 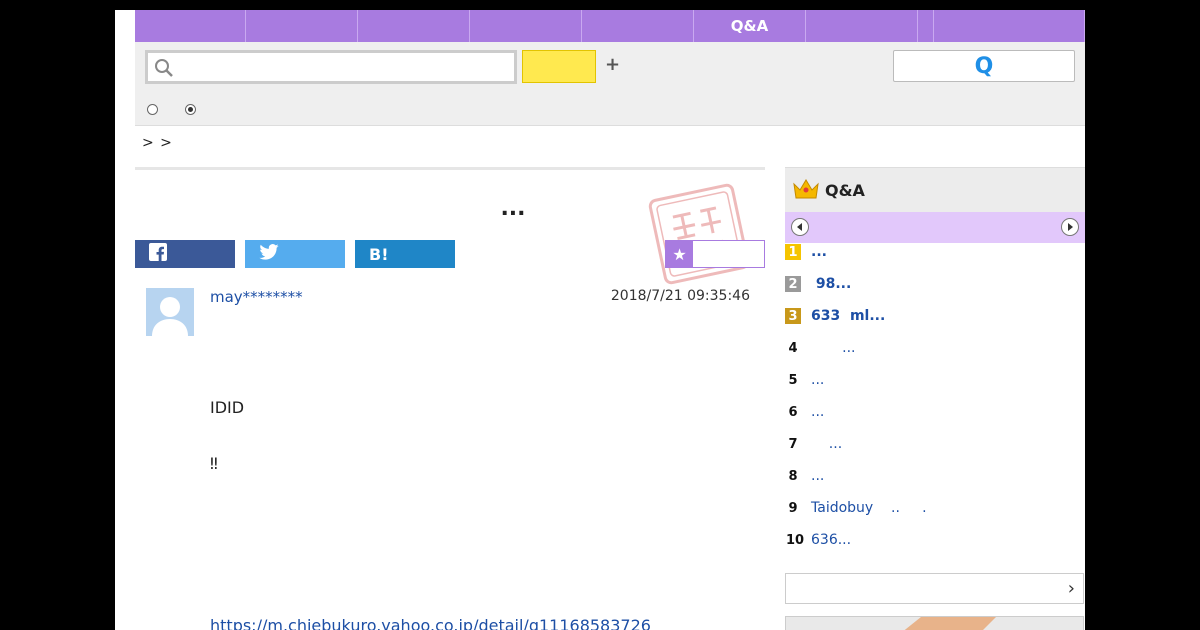 I want to click on facebook-icon, so click(x=158, y=254).